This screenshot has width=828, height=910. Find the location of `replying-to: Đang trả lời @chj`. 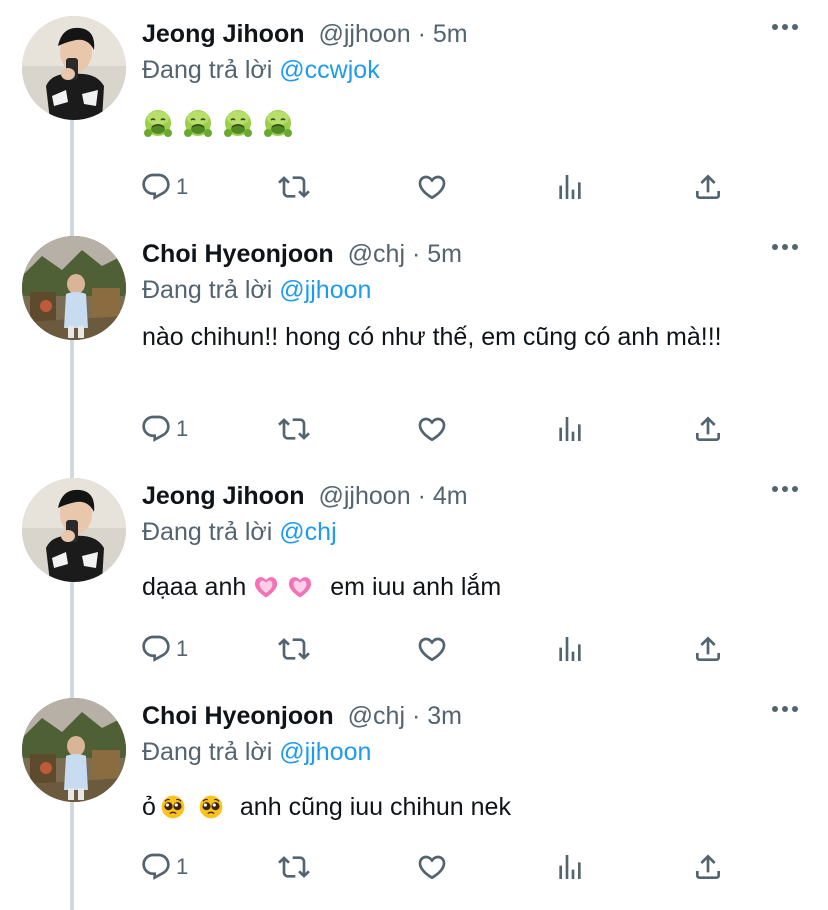

replying-to: Đang trả lời @chj is located at coordinates (239, 532).